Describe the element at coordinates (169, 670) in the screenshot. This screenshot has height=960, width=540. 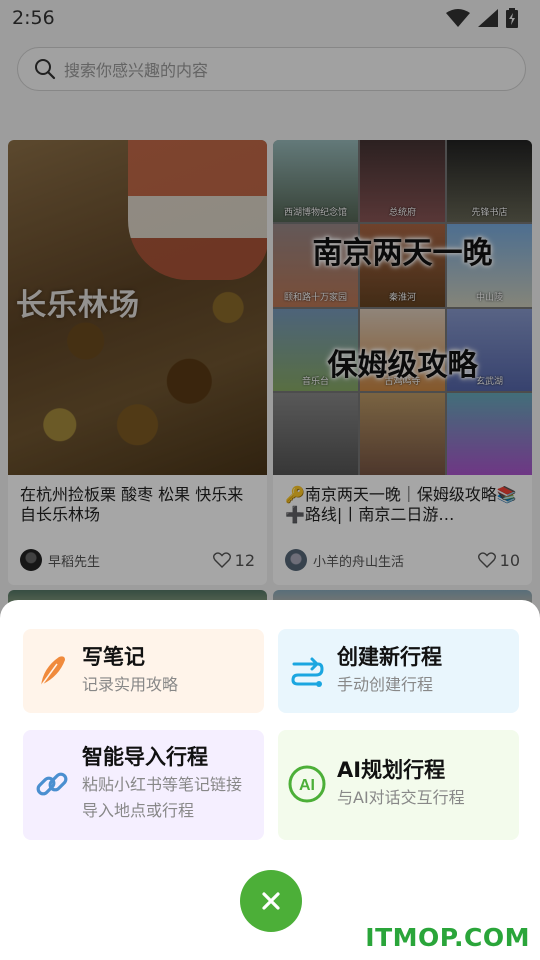
I see `option-text: 写笔记 记录实用攻略` at that location.